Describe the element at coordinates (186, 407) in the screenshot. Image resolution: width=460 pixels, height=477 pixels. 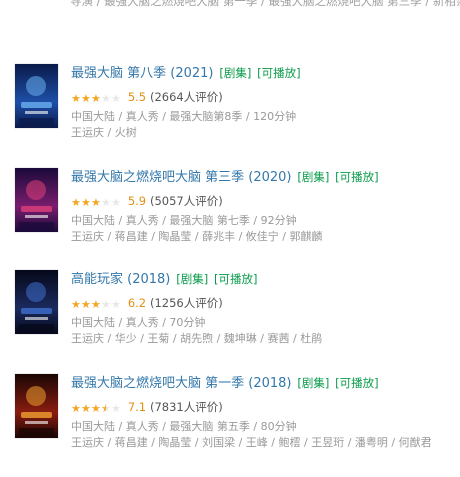
I see `rating-count: (7831人评价)` at that location.